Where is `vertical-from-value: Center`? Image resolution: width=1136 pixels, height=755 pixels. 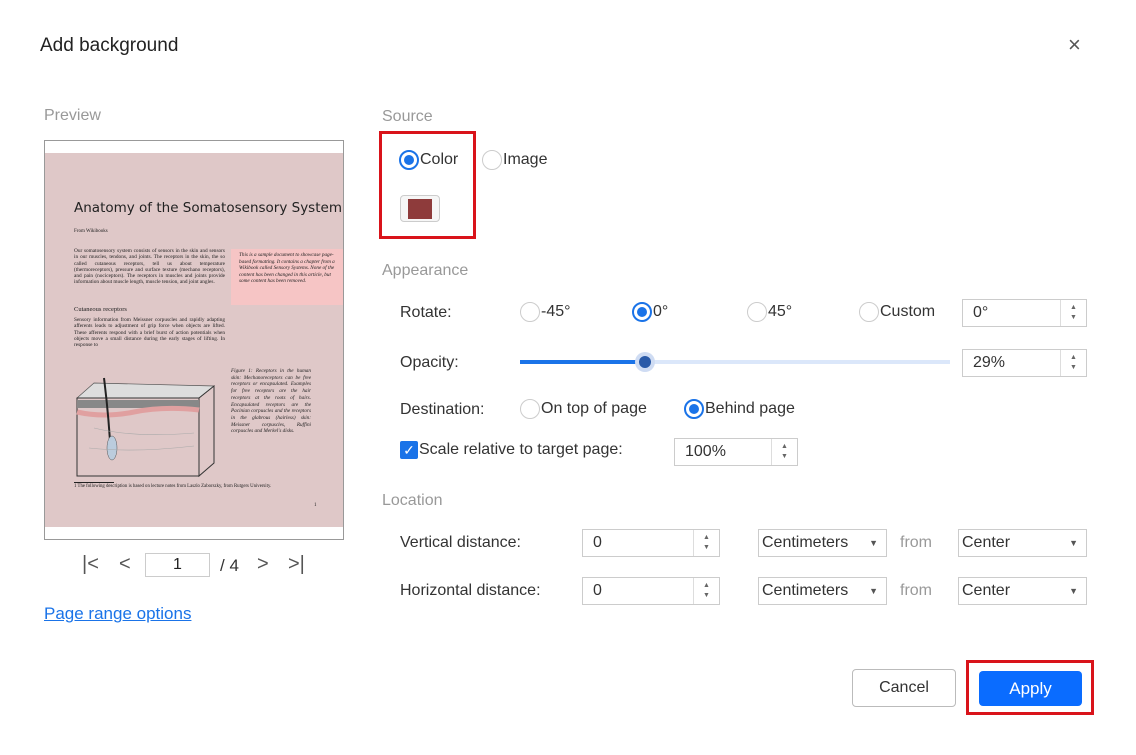 vertical-from-value: Center is located at coordinates (986, 542).